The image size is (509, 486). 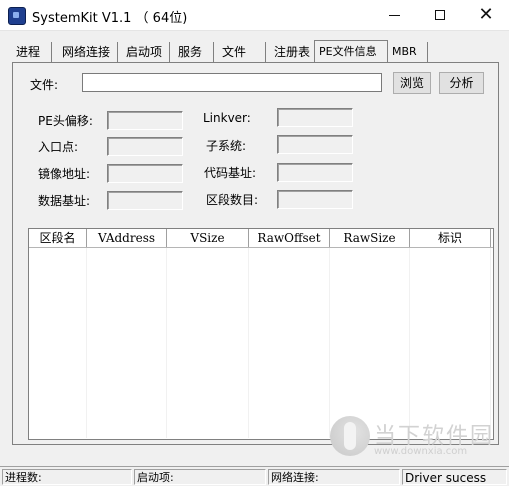 I want to click on pe-header-offset-field, so click(x=145, y=120).